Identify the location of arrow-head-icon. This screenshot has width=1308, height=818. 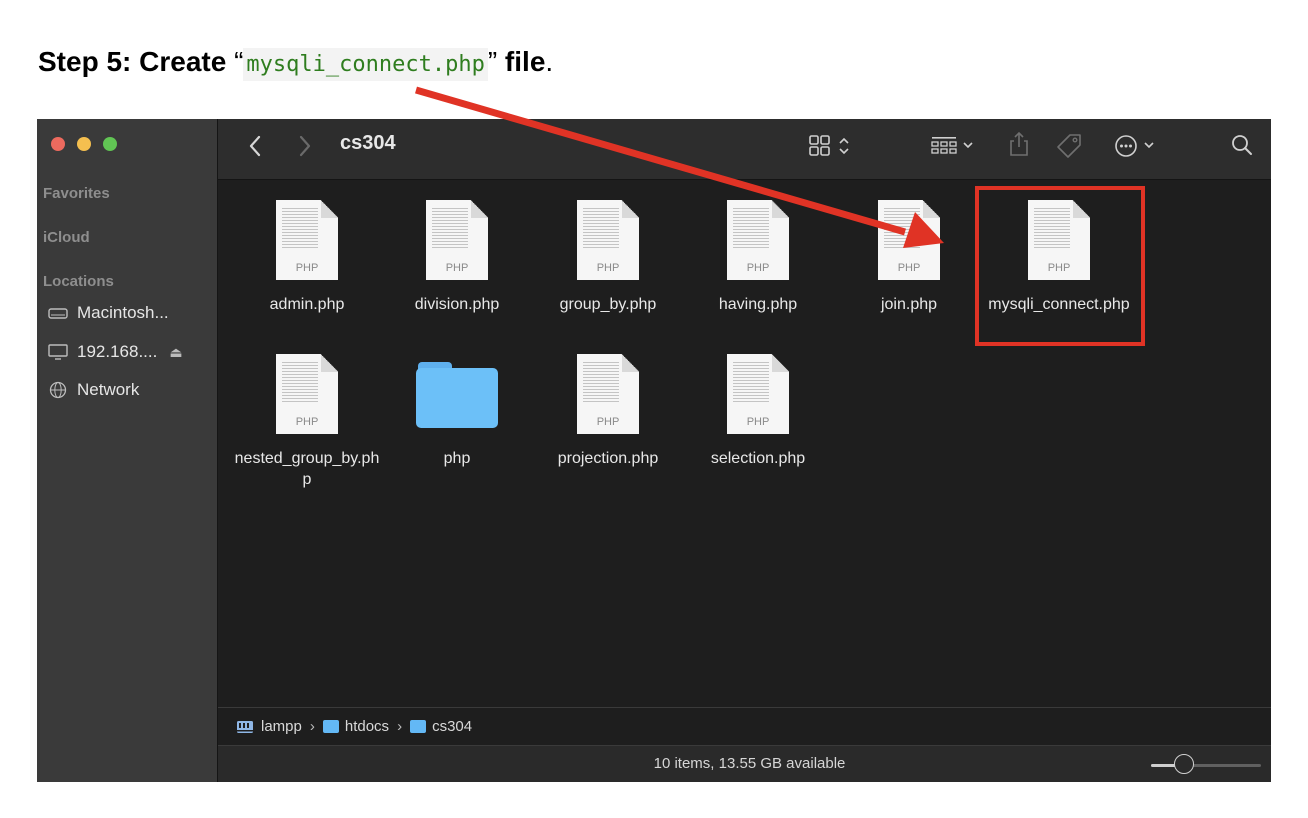
(923, 230).